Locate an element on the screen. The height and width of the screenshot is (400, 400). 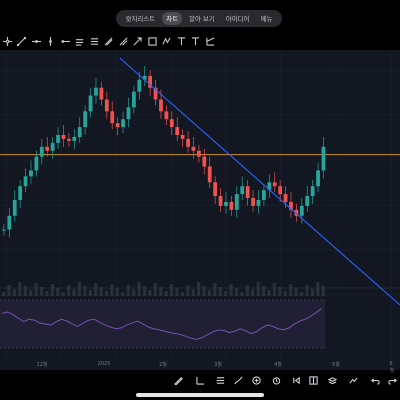
x-axis-tick: 3월 is located at coordinates (218, 365).